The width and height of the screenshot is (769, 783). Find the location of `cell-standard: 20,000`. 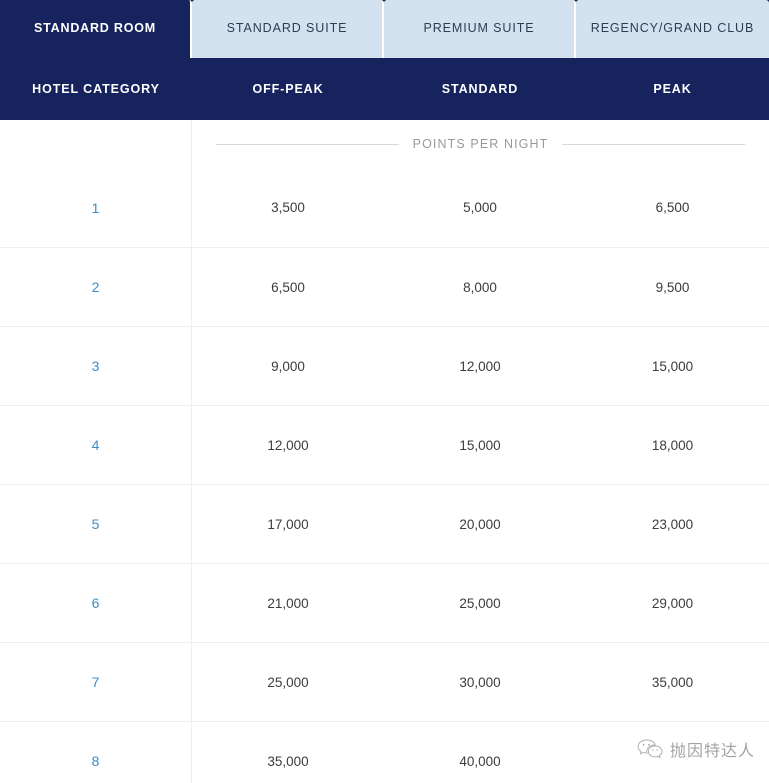

cell-standard: 20,000 is located at coordinates (480, 524).